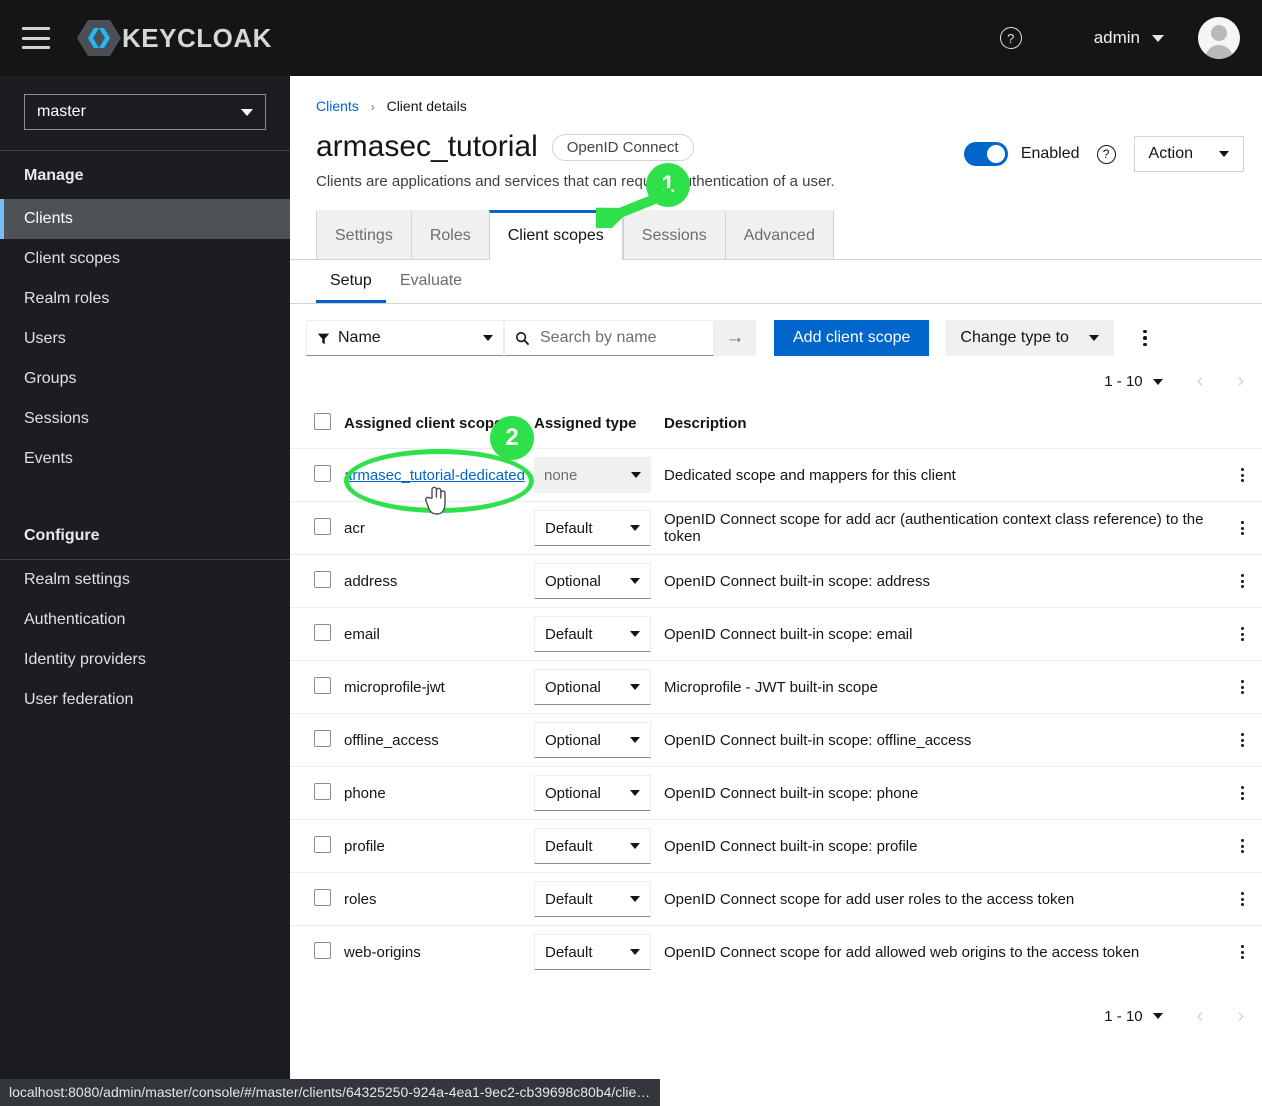 Image resolution: width=1262 pixels, height=1106 pixels. What do you see at coordinates (1188, 154) in the screenshot?
I see `action-dropdown-button: Action` at bounding box center [1188, 154].